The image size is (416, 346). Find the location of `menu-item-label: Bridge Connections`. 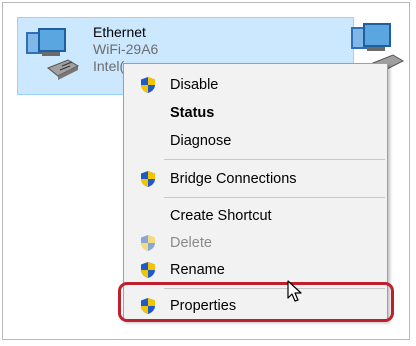

menu-item-label: Bridge Connections is located at coordinates (233, 179).